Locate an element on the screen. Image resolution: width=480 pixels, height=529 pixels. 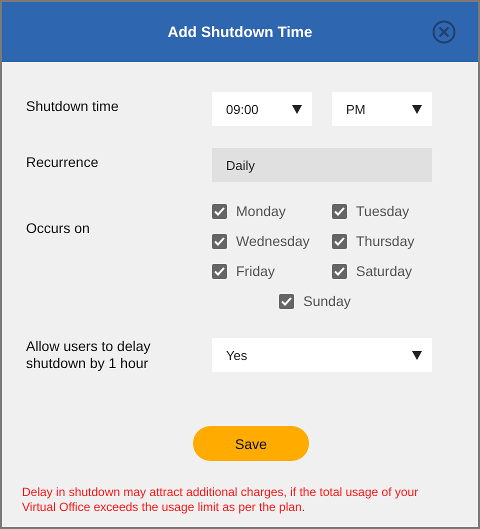
day-checkbox: Tuesday is located at coordinates (382, 211).